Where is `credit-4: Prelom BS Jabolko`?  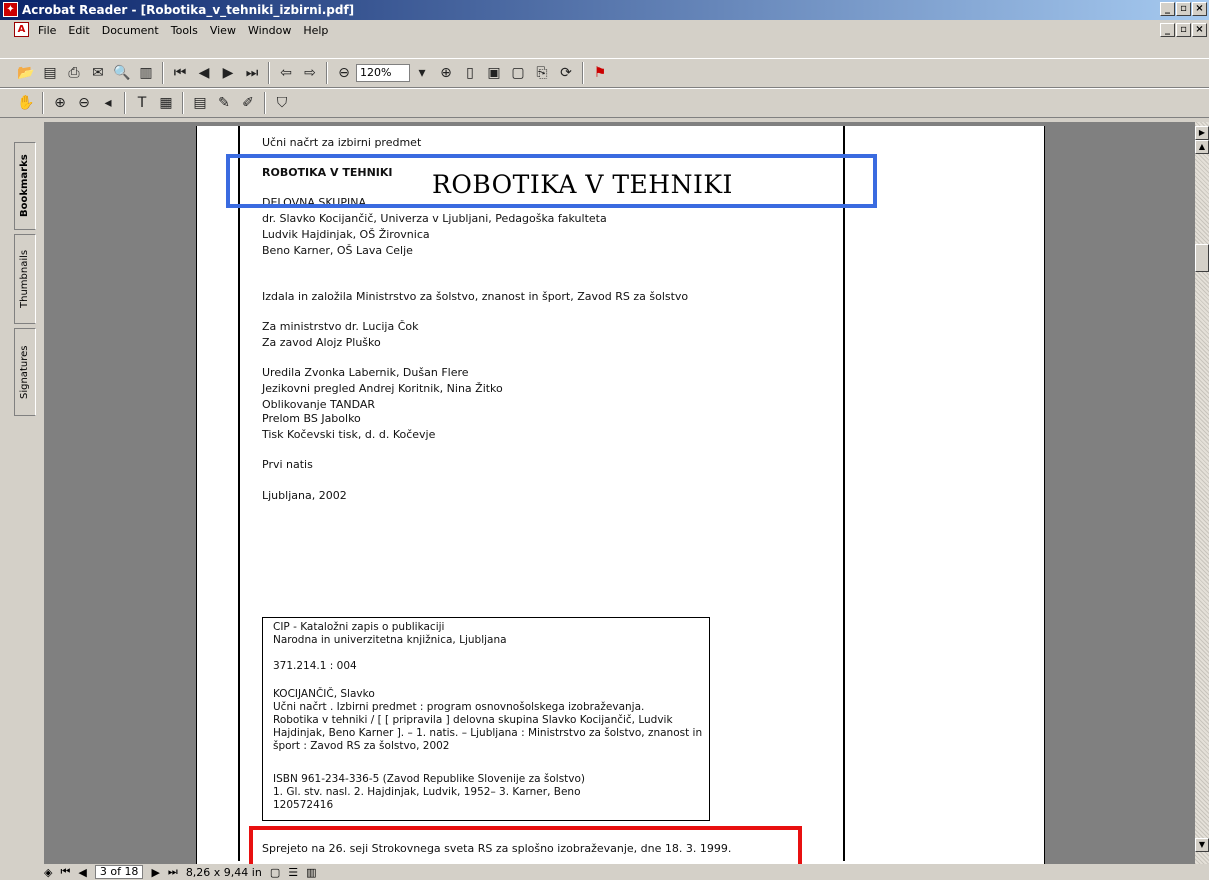 credit-4: Prelom BS Jabolko is located at coordinates (311, 418).